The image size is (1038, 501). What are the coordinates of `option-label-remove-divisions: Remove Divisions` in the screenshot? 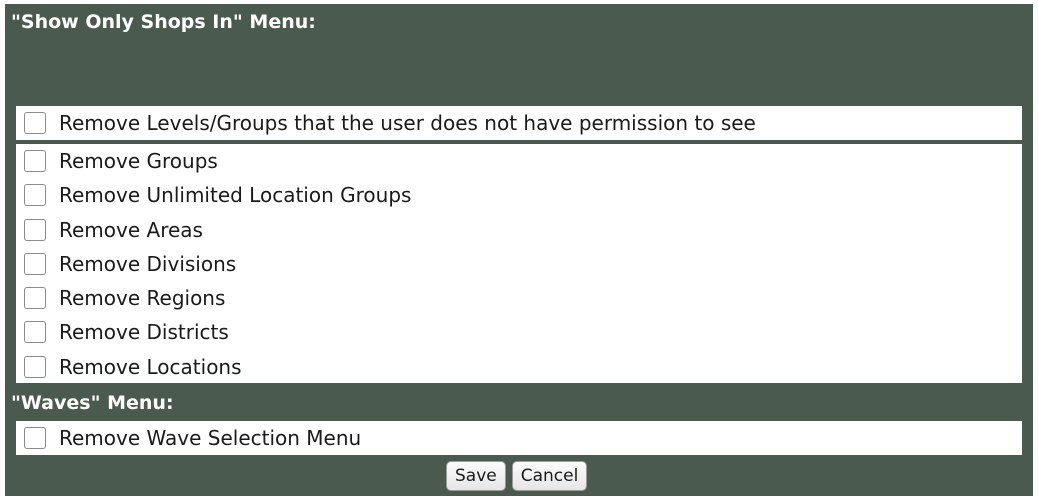 It's located at (147, 264).